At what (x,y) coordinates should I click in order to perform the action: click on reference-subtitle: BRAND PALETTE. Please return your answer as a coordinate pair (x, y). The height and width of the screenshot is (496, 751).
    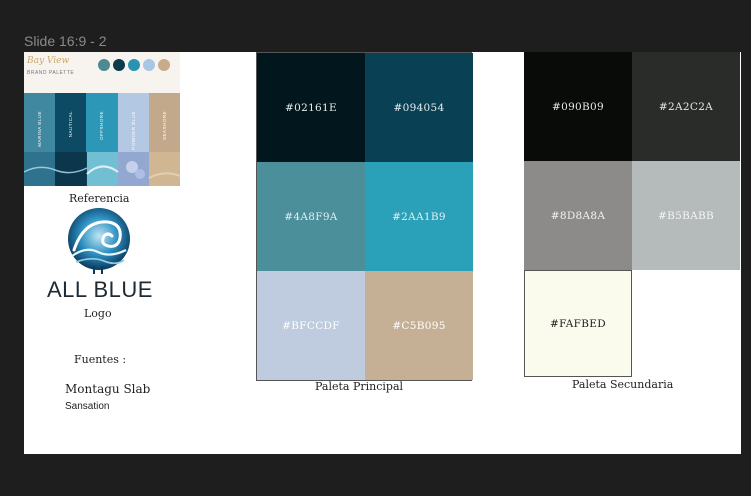
    Looking at the image, I should click on (51, 73).